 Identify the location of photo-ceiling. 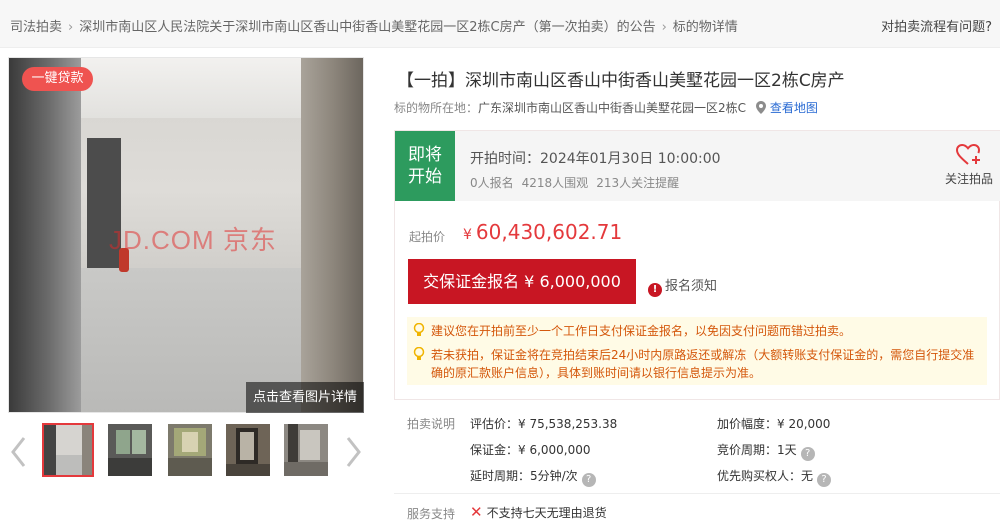
(199, 88).